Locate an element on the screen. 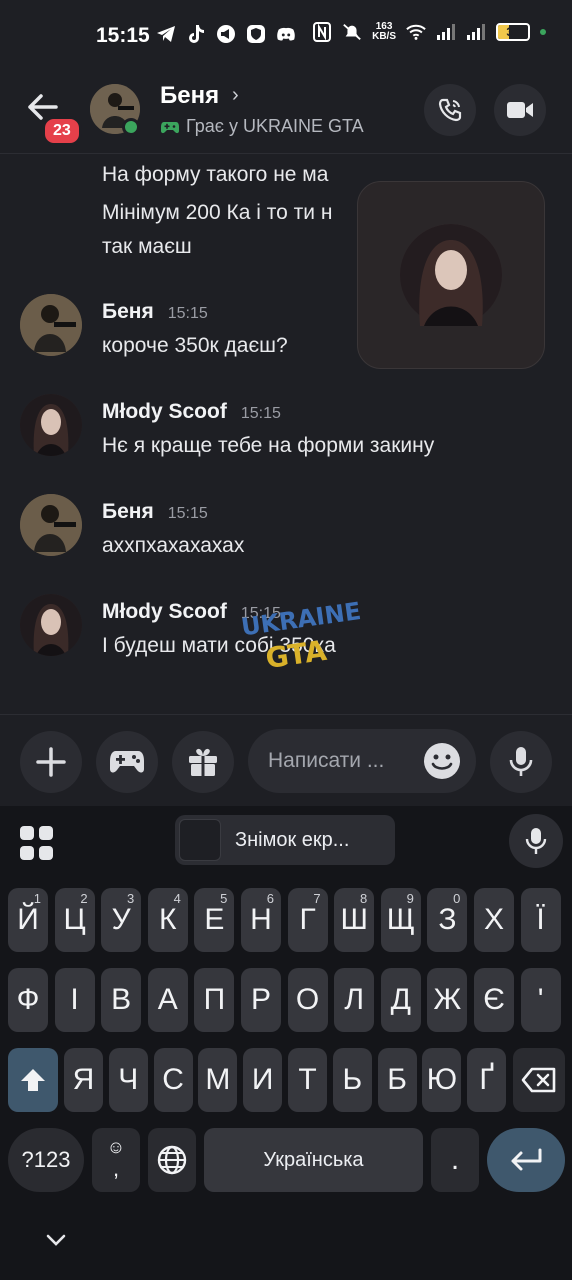 This screenshot has width=572, height=1280. key-label: Ц is located at coordinates (74, 919).